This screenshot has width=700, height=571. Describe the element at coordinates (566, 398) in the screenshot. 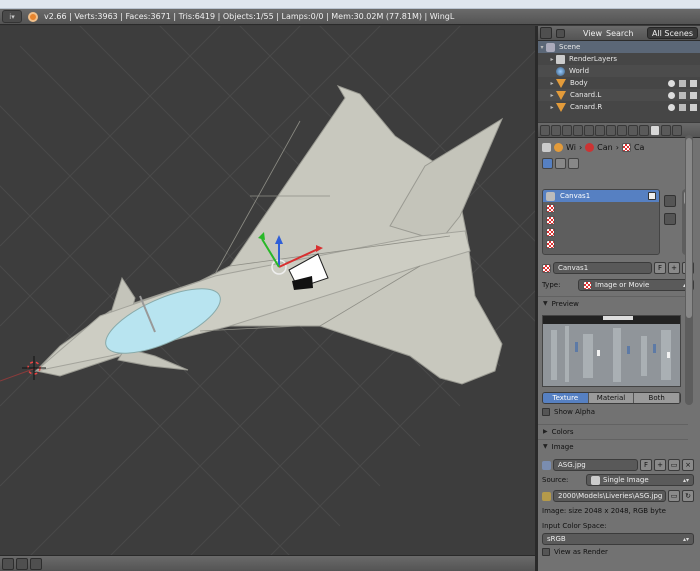

I see `preview-tab-texture: Texture` at that location.